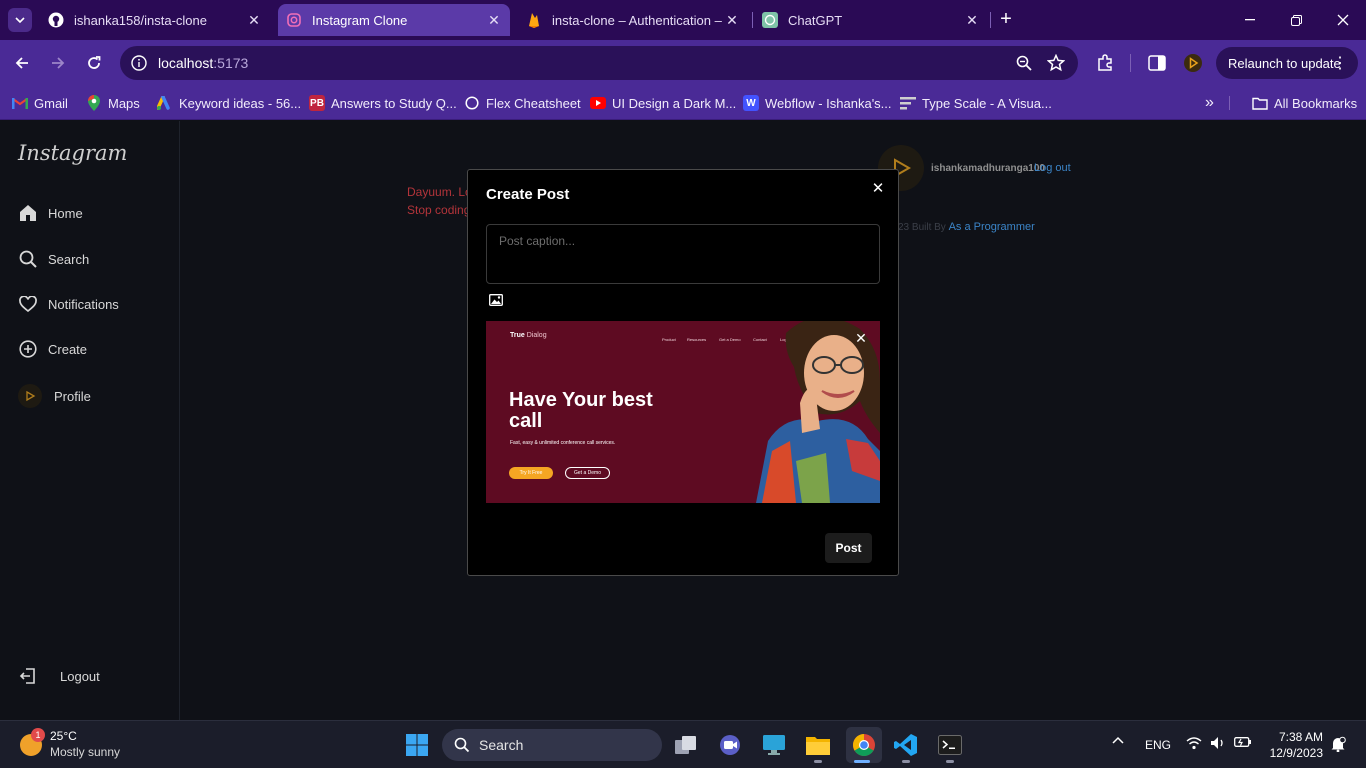 The image size is (1366, 768). I want to click on tab-chatgpt: ChatGPT ✕, so click(871, 20).